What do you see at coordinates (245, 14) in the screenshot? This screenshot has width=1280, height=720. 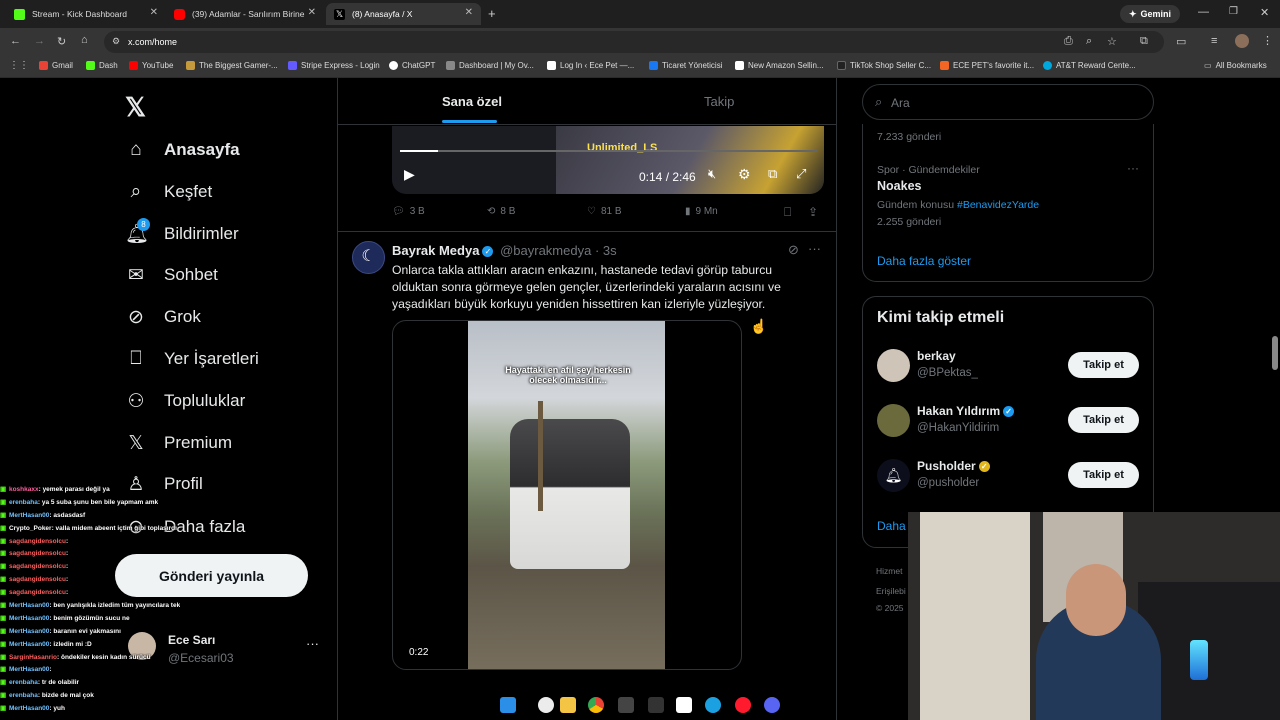 I see `browser-tab-youtube: (39) Adamlar - Sarılırım Birine ✕` at bounding box center [245, 14].